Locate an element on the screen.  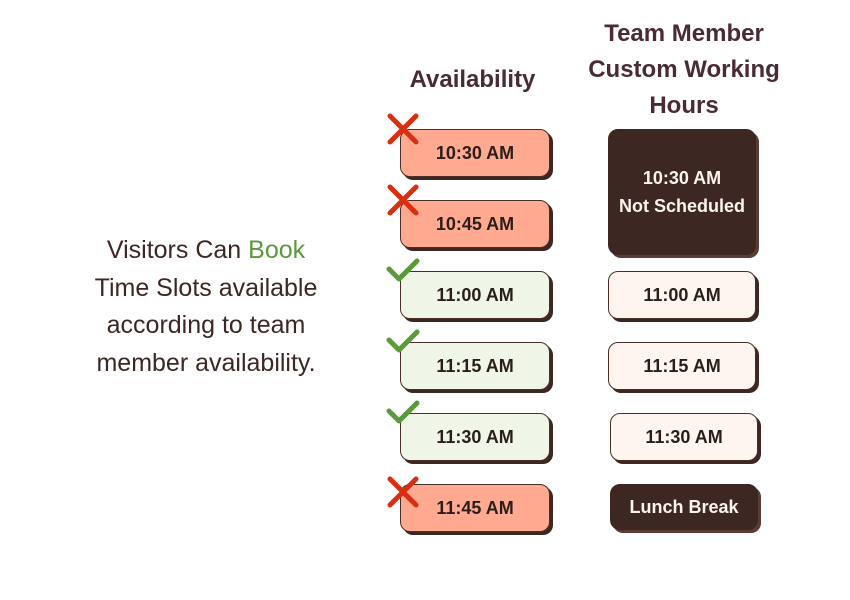
slot-time: 11:45 AM is located at coordinates (475, 507).